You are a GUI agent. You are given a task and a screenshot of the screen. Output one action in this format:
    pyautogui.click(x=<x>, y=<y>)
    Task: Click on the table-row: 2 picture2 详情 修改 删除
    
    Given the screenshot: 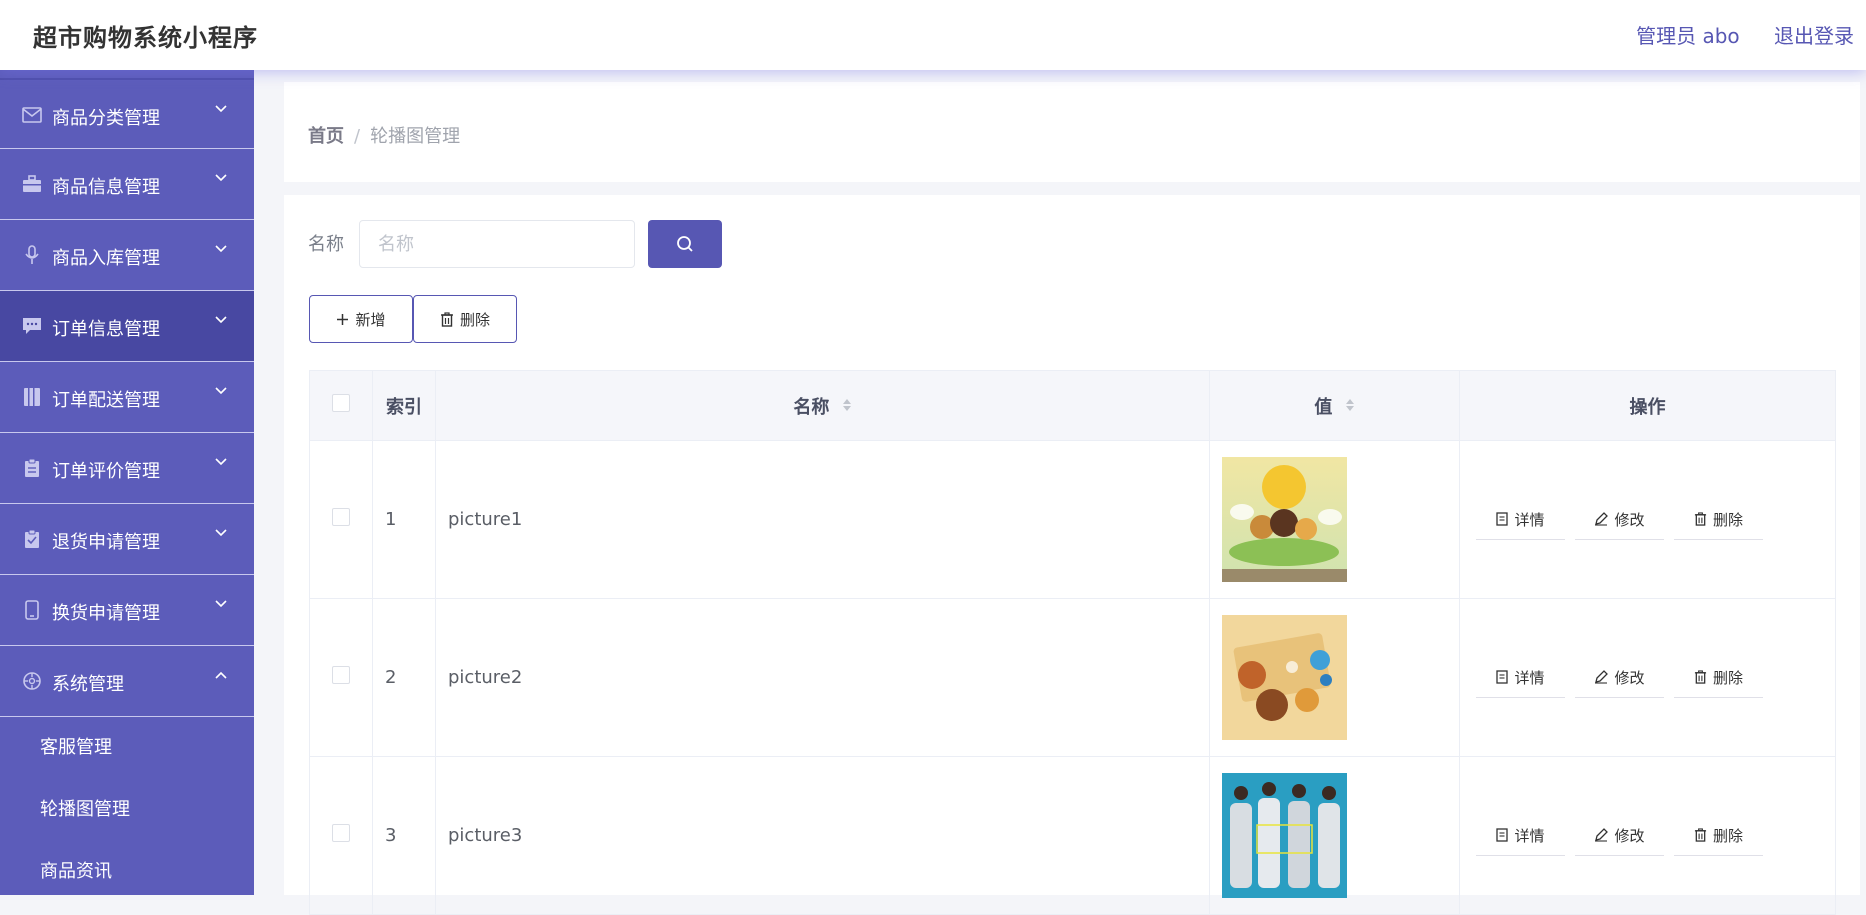 What is the action you would take?
    pyautogui.click(x=1072, y=677)
    